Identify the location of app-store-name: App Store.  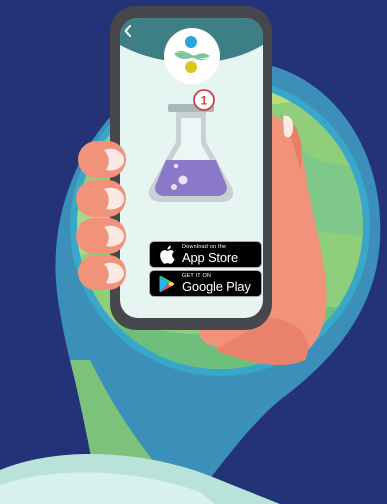
(210, 258).